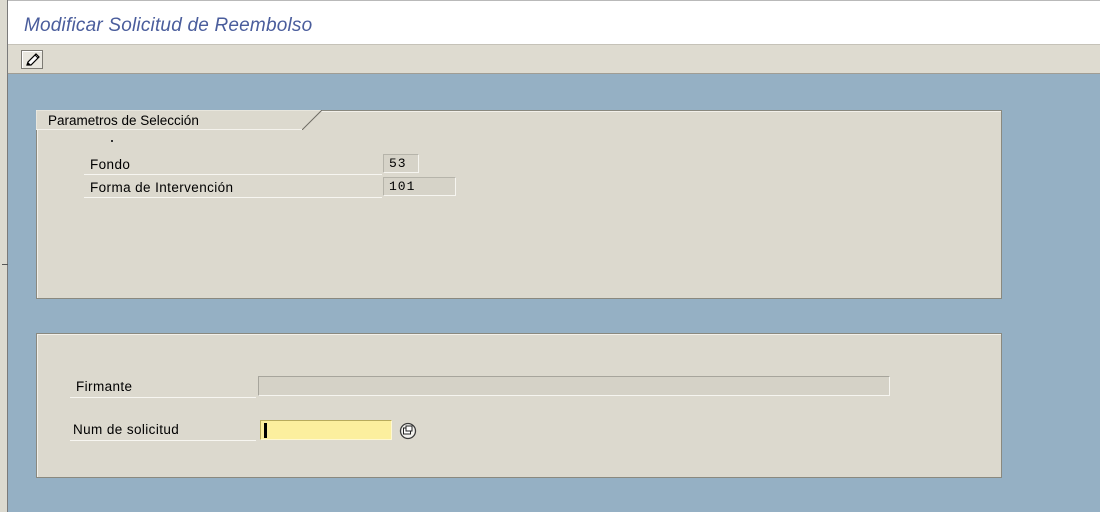 This screenshot has width=1100, height=512. I want to click on firmante-field, so click(574, 386).